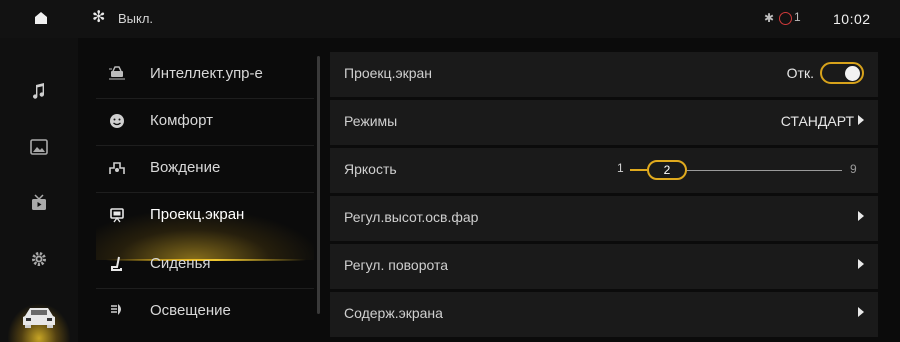 Image resolution: width=900 pixels, height=342 pixels. Describe the element at coordinates (117, 312) in the screenshot. I see `lighting-icon` at that location.